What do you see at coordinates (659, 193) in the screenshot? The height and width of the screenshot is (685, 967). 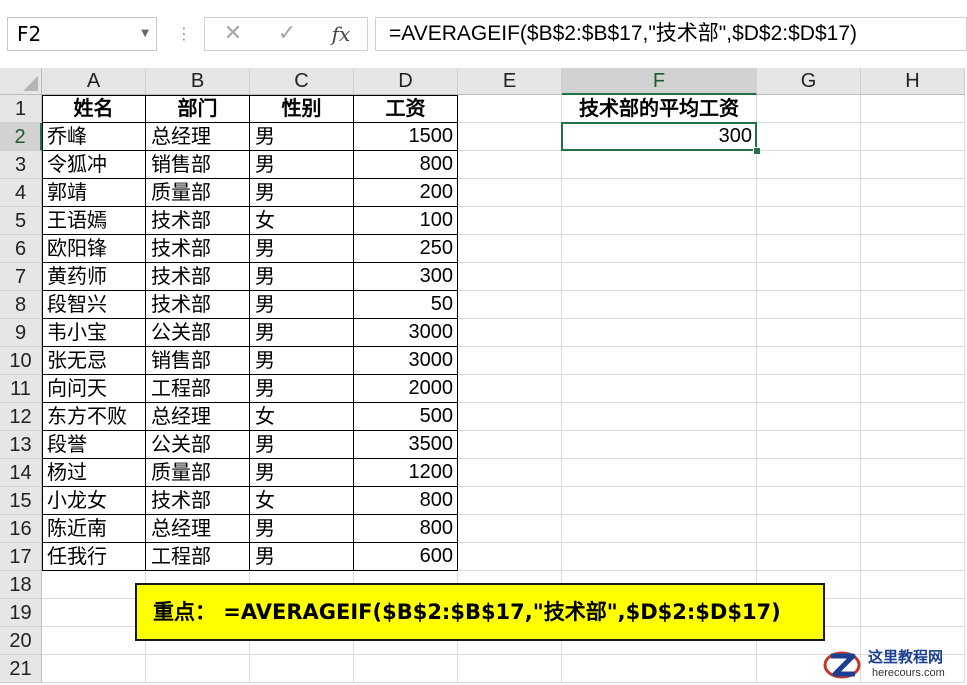 I see `cell-f4` at bounding box center [659, 193].